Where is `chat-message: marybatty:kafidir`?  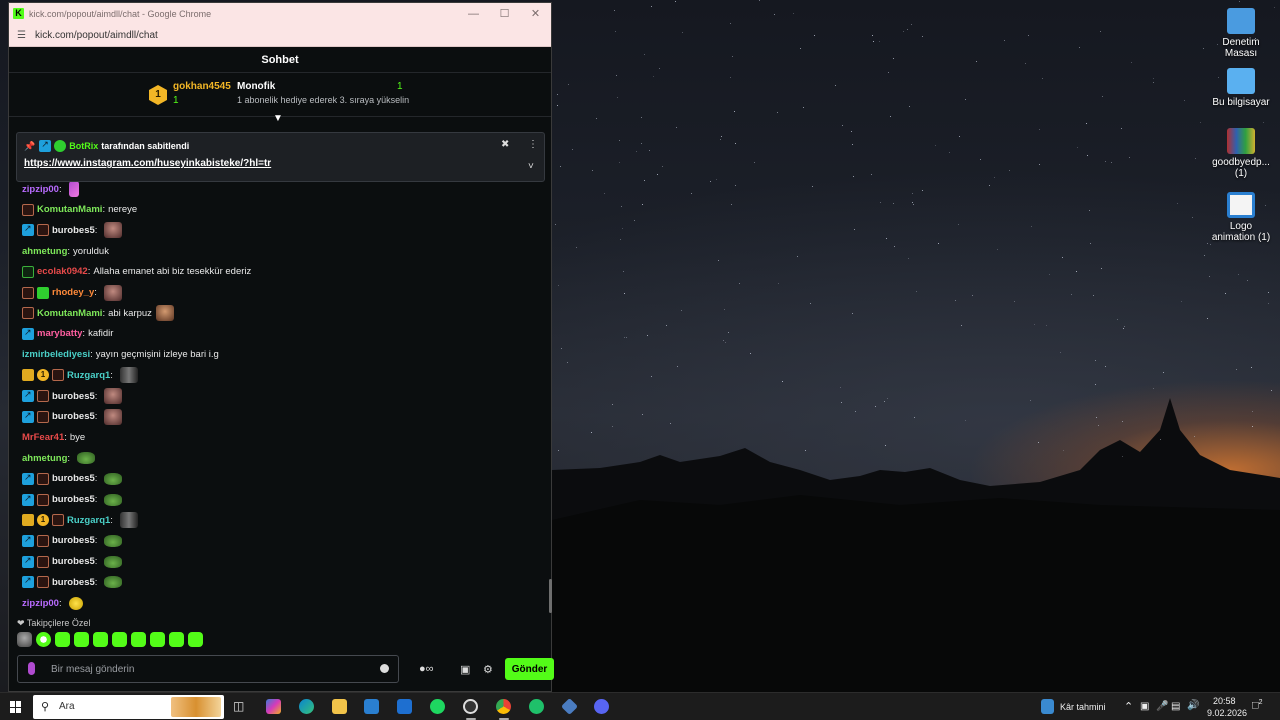
chat-message: marybatty:kafidir is located at coordinates (67, 334).